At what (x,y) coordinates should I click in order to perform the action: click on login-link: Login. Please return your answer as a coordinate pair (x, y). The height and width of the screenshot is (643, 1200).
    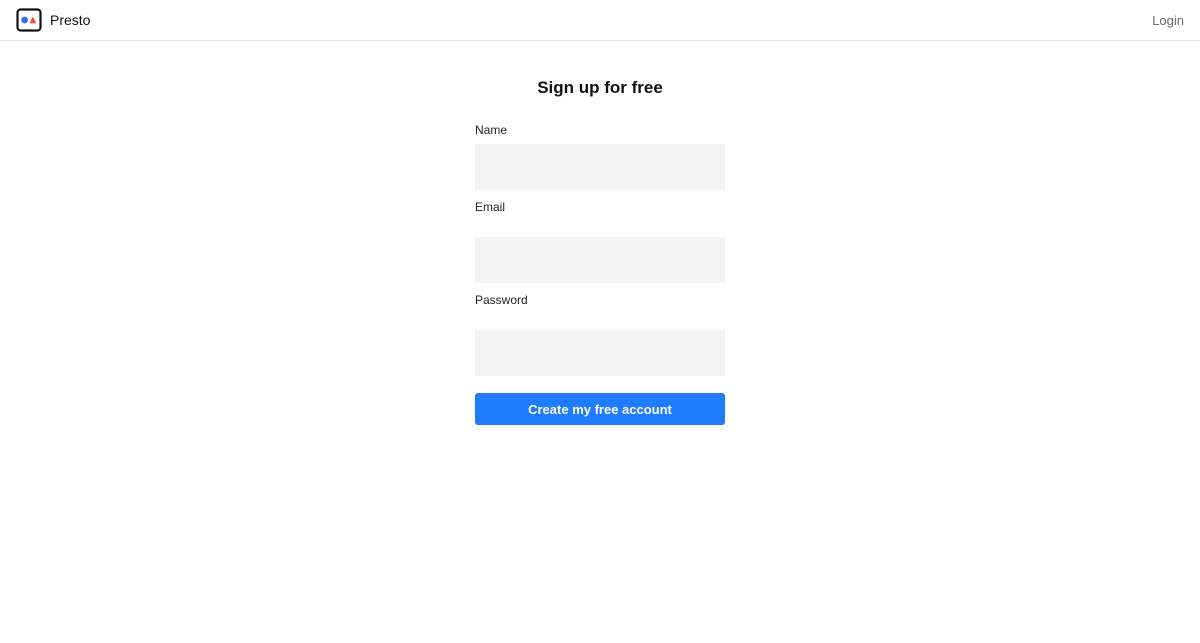
    Looking at the image, I should click on (1168, 21).